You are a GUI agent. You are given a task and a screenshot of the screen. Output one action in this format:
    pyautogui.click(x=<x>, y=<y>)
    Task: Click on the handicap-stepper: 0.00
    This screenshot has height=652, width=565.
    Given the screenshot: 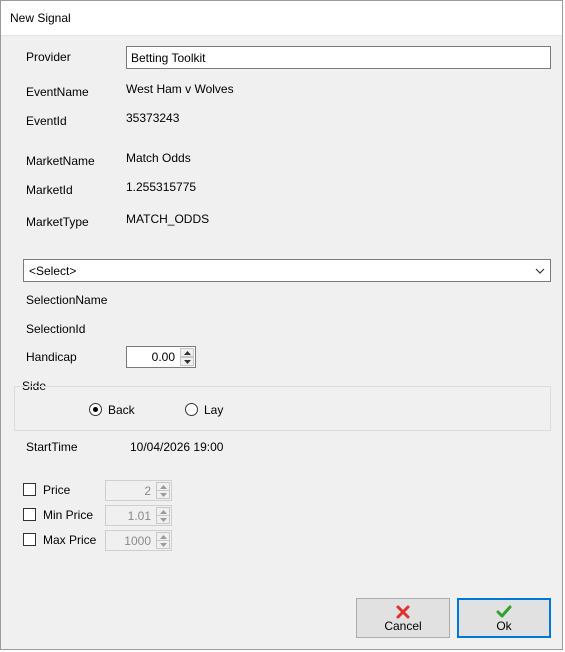 What is the action you would take?
    pyautogui.click(x=161, y=357)
    